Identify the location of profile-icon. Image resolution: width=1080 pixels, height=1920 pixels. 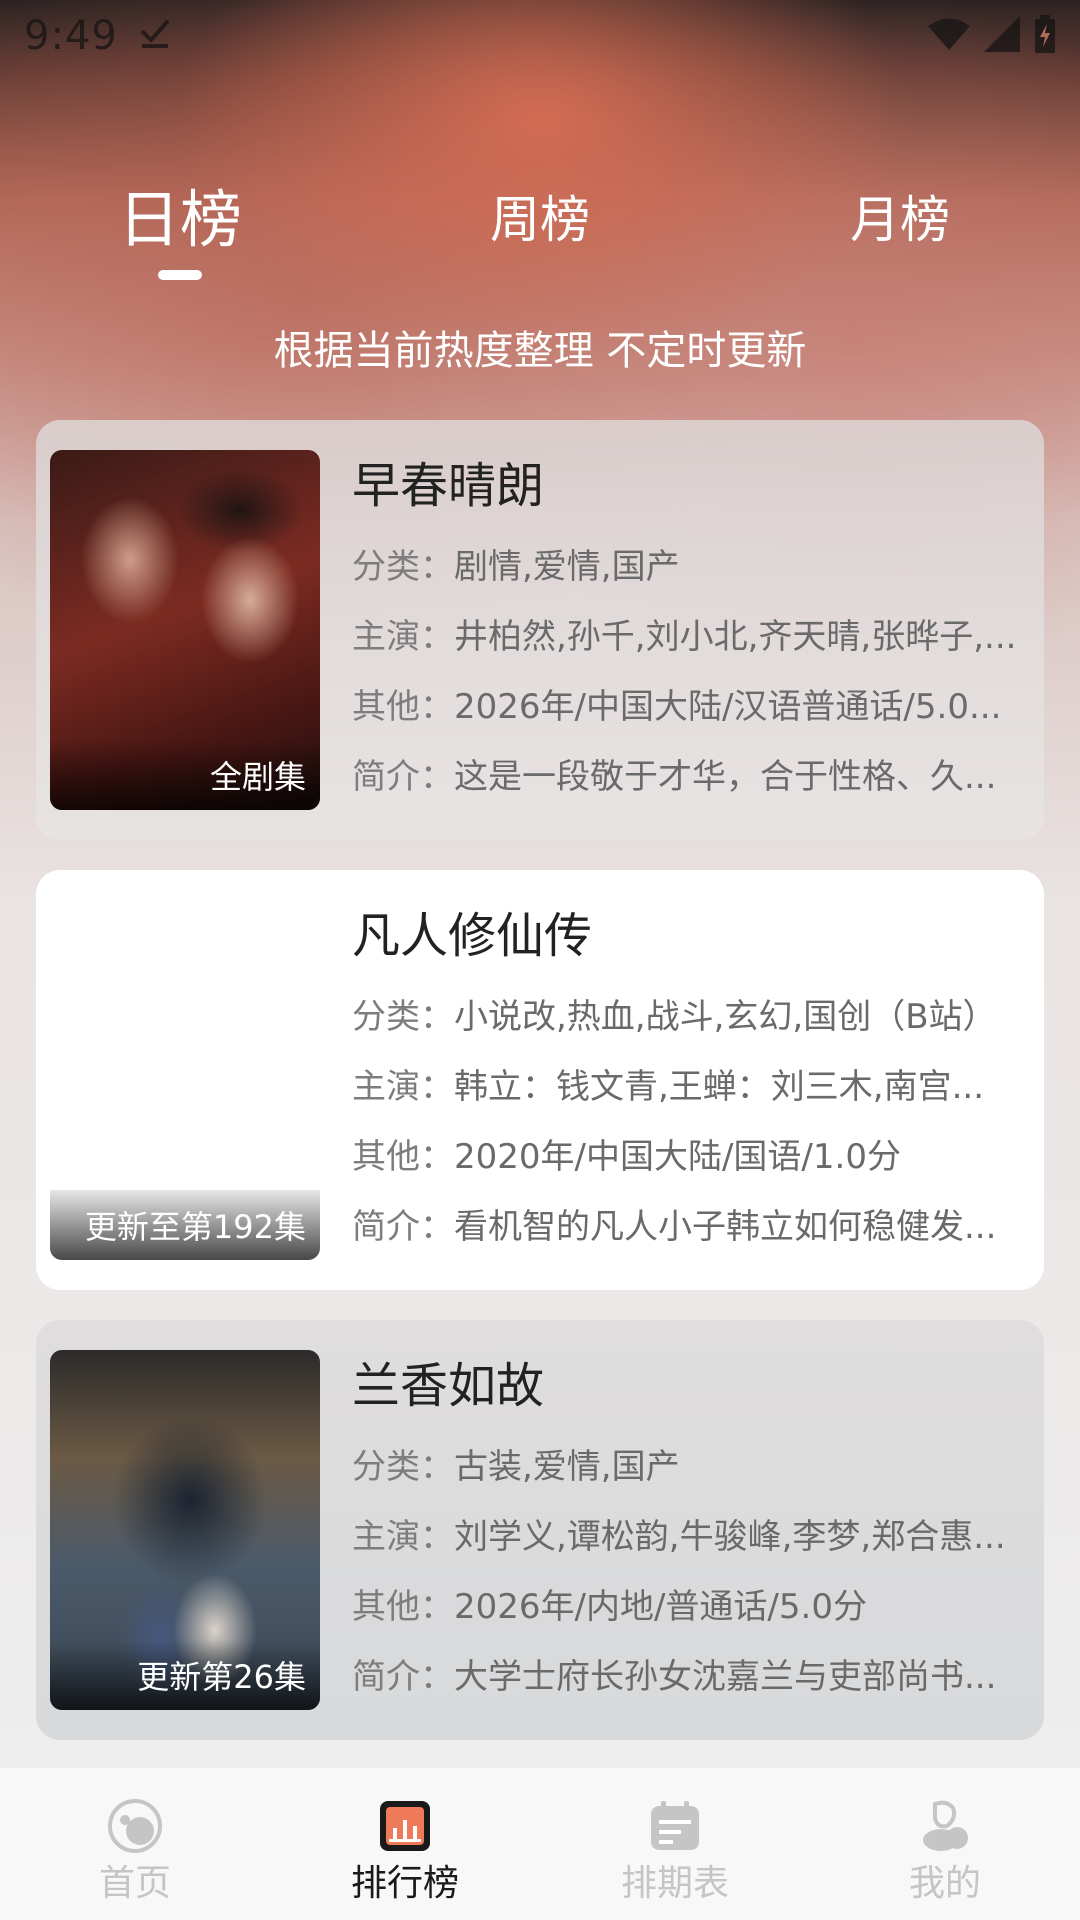
(945, 1825).